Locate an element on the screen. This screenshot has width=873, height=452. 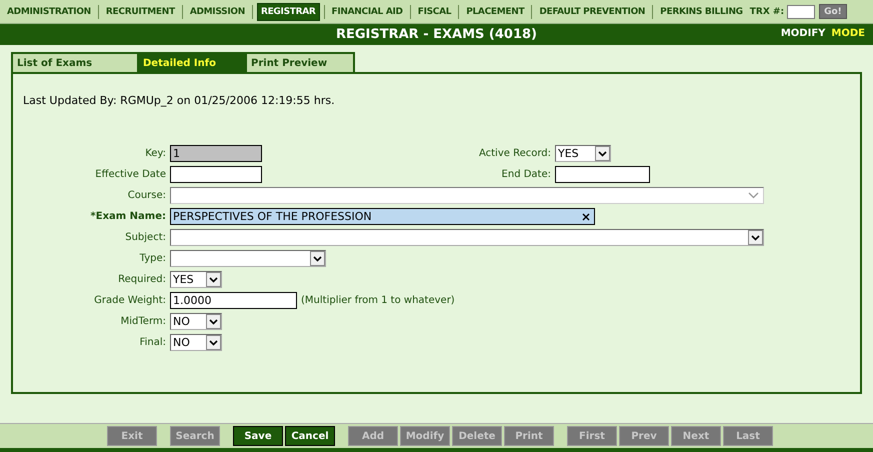
field-label: End Date: is located at coordinates (525, 174).